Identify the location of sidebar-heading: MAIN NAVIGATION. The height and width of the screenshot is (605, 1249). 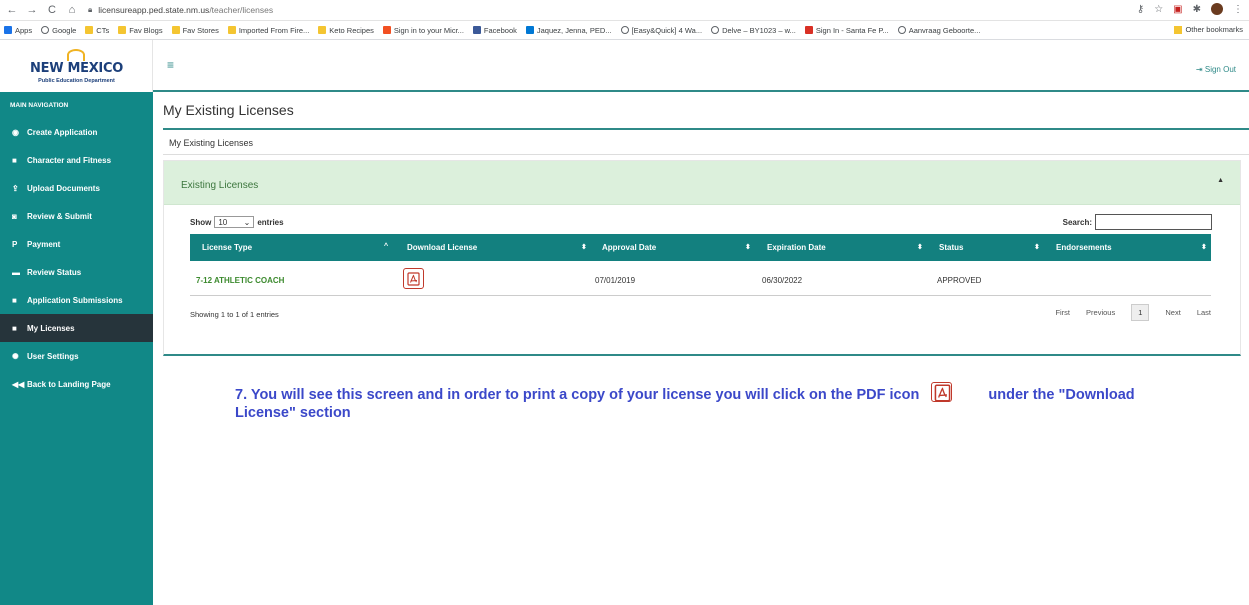
(39, 105).